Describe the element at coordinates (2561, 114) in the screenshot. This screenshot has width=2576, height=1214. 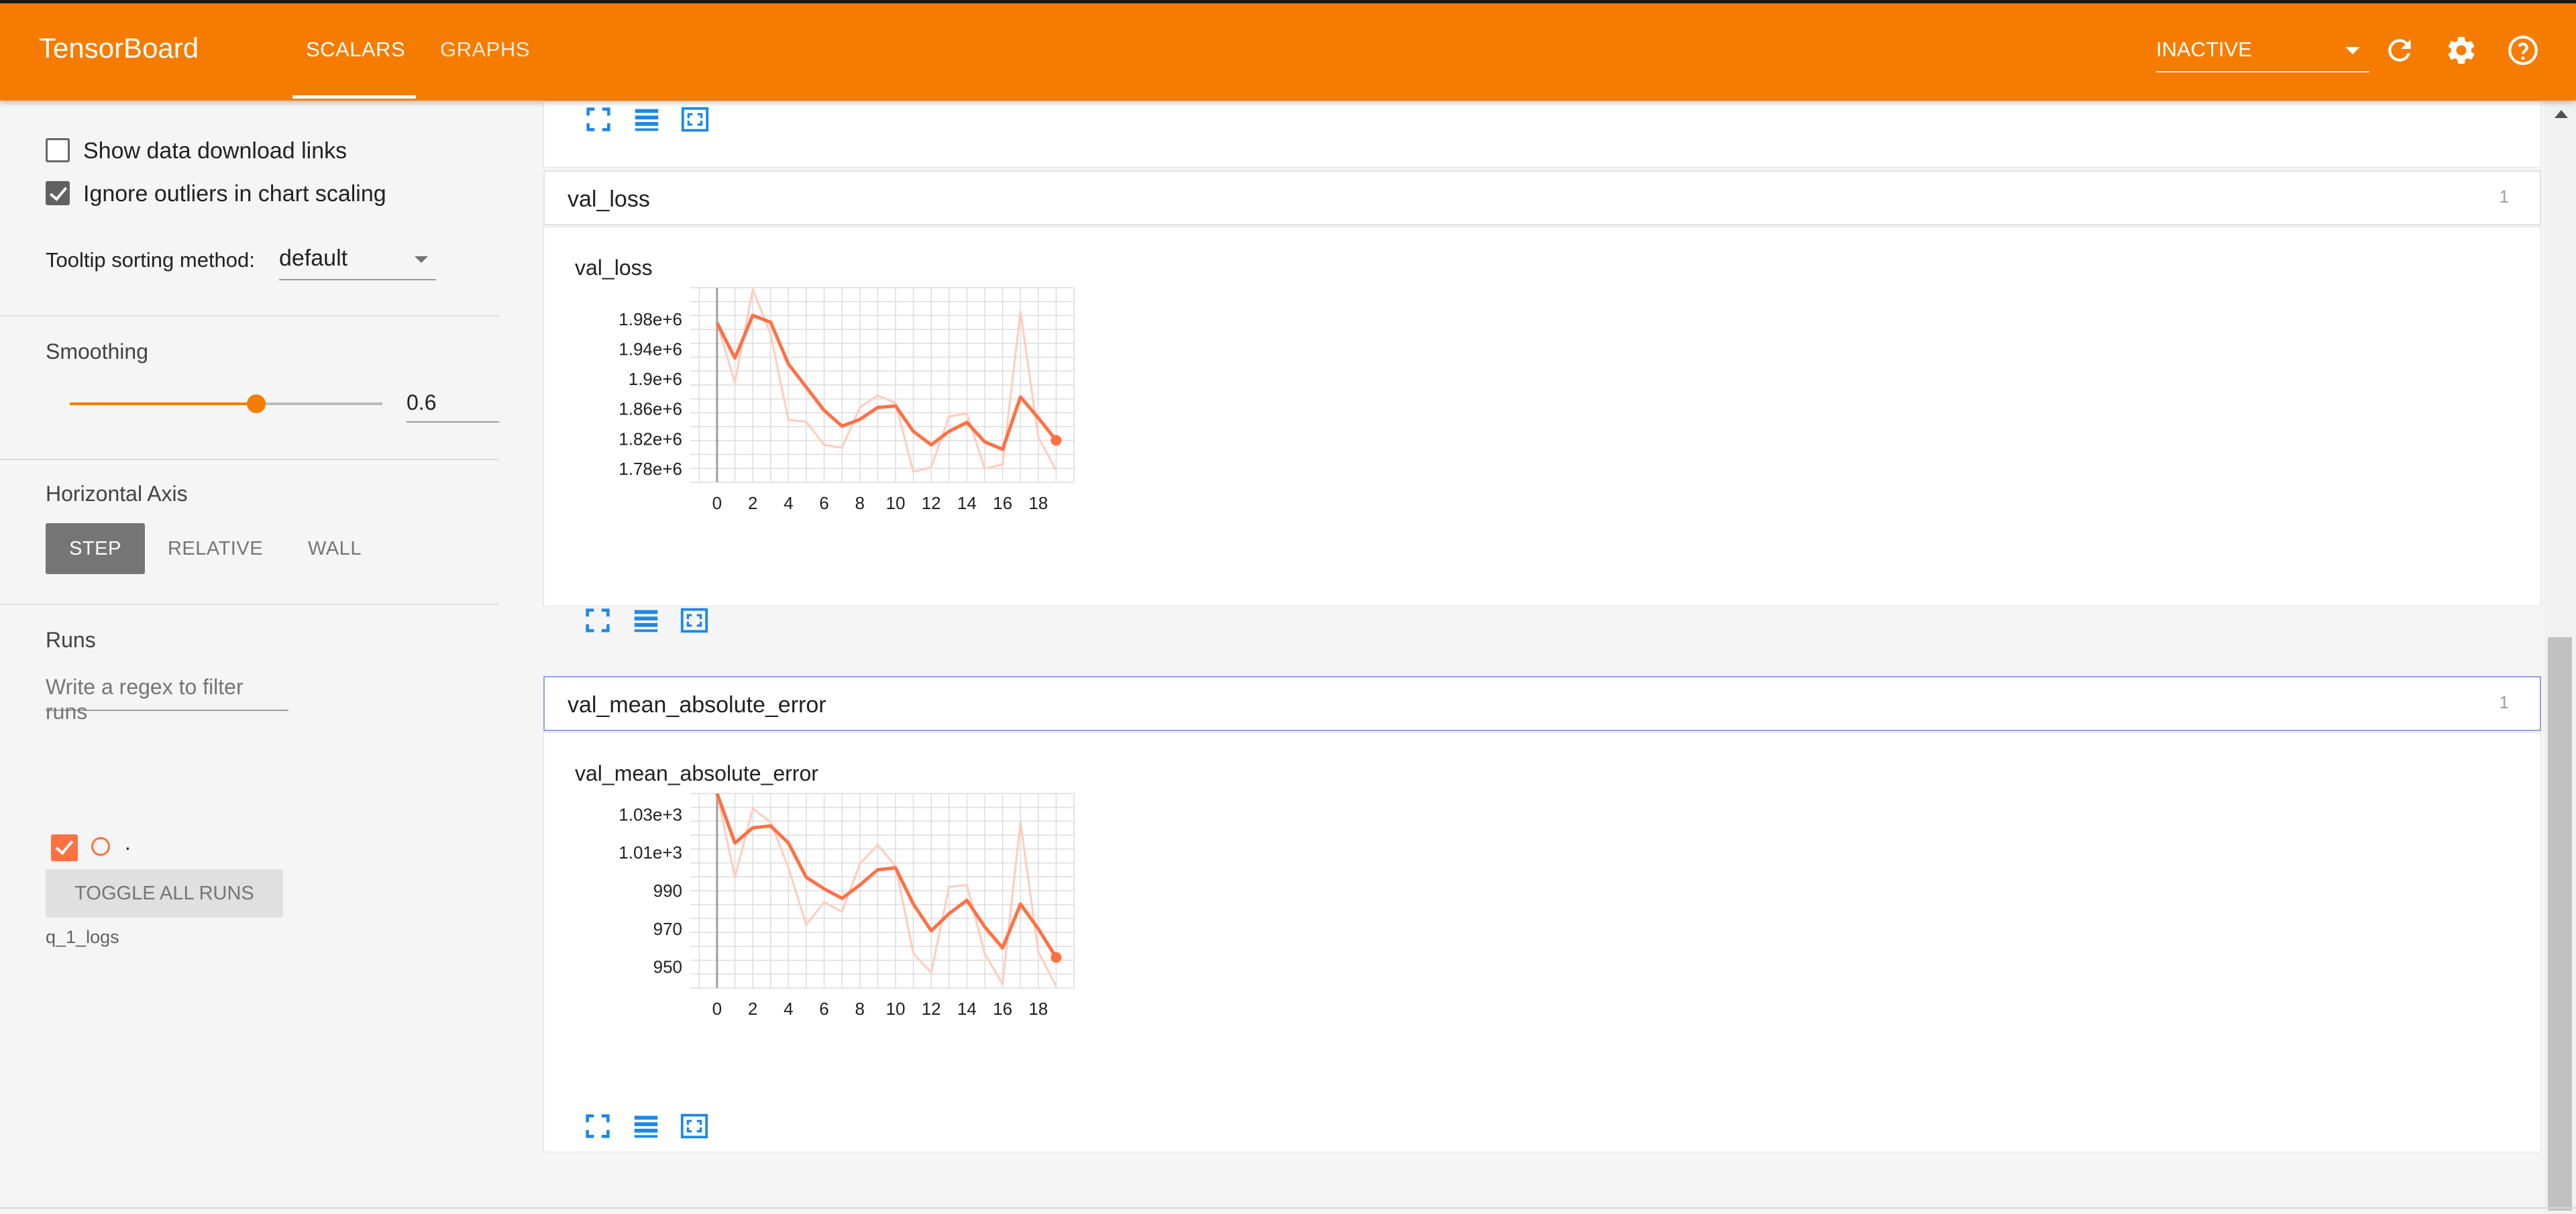
I see `scroll-up-arrow-icon` at that location.